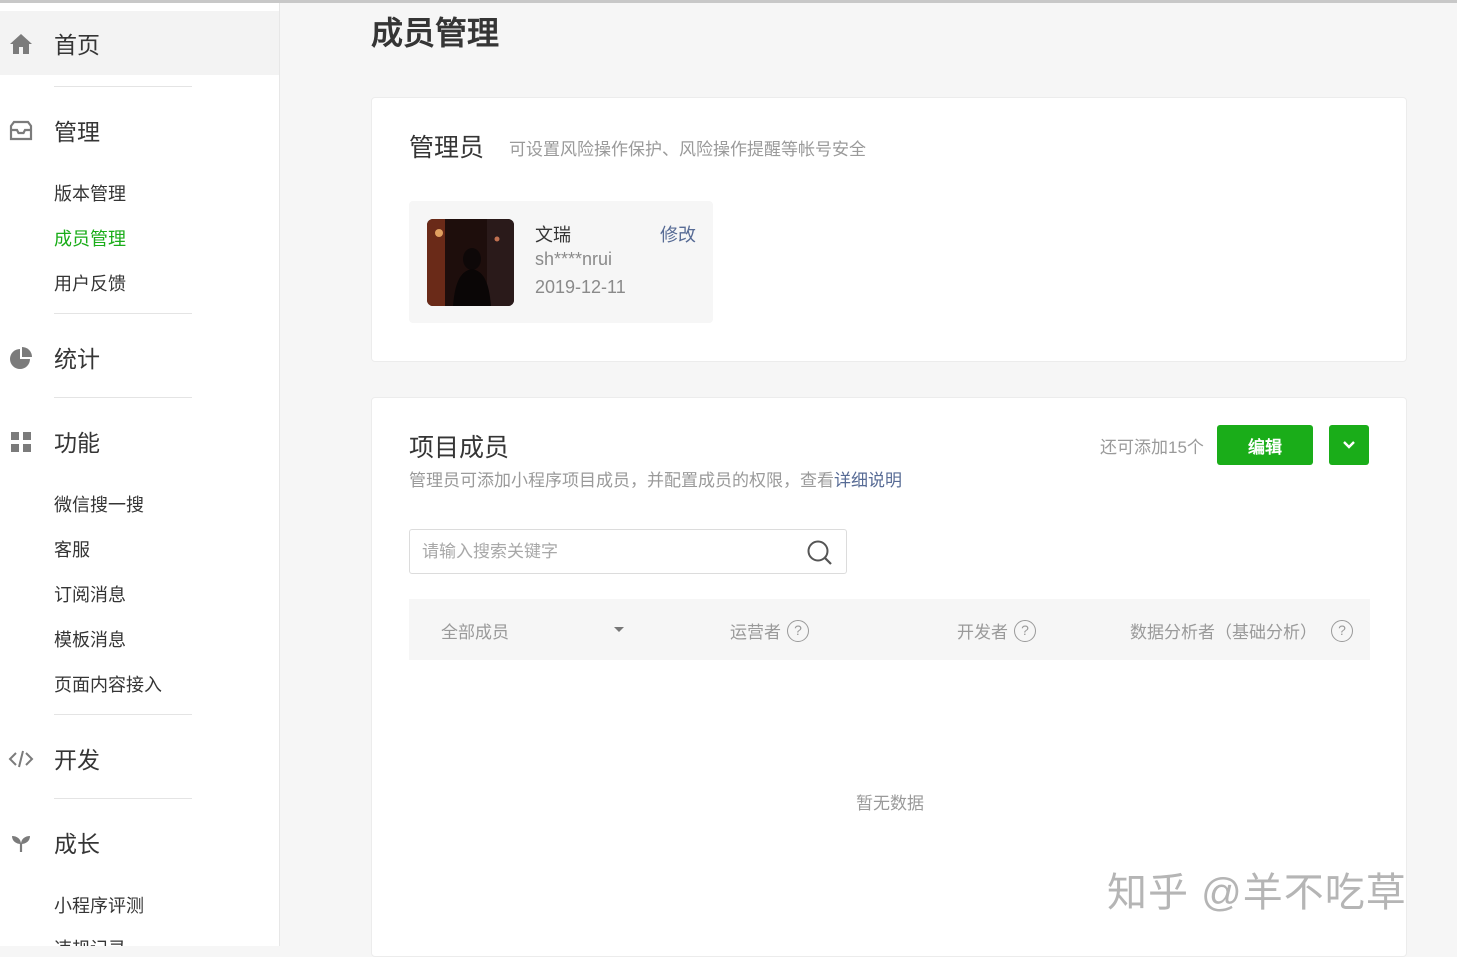  What do you see at coordinates (139, 130) in the screenshot?
I see `sidebar-item-manage: 管理` at bounding box center [139, 130].